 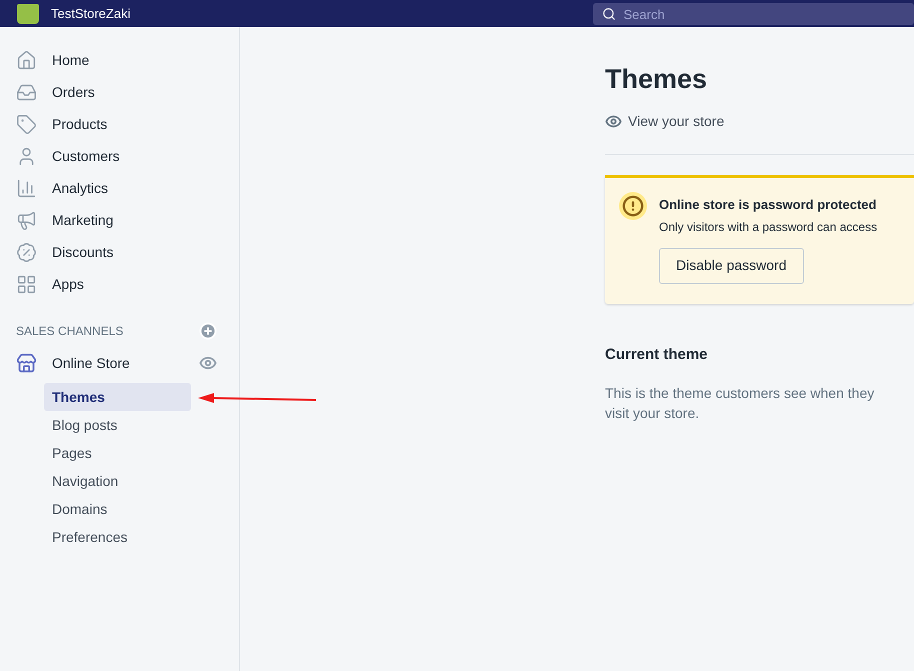 I want to click on nav-item: Marketing, so click(x=119, y=220).